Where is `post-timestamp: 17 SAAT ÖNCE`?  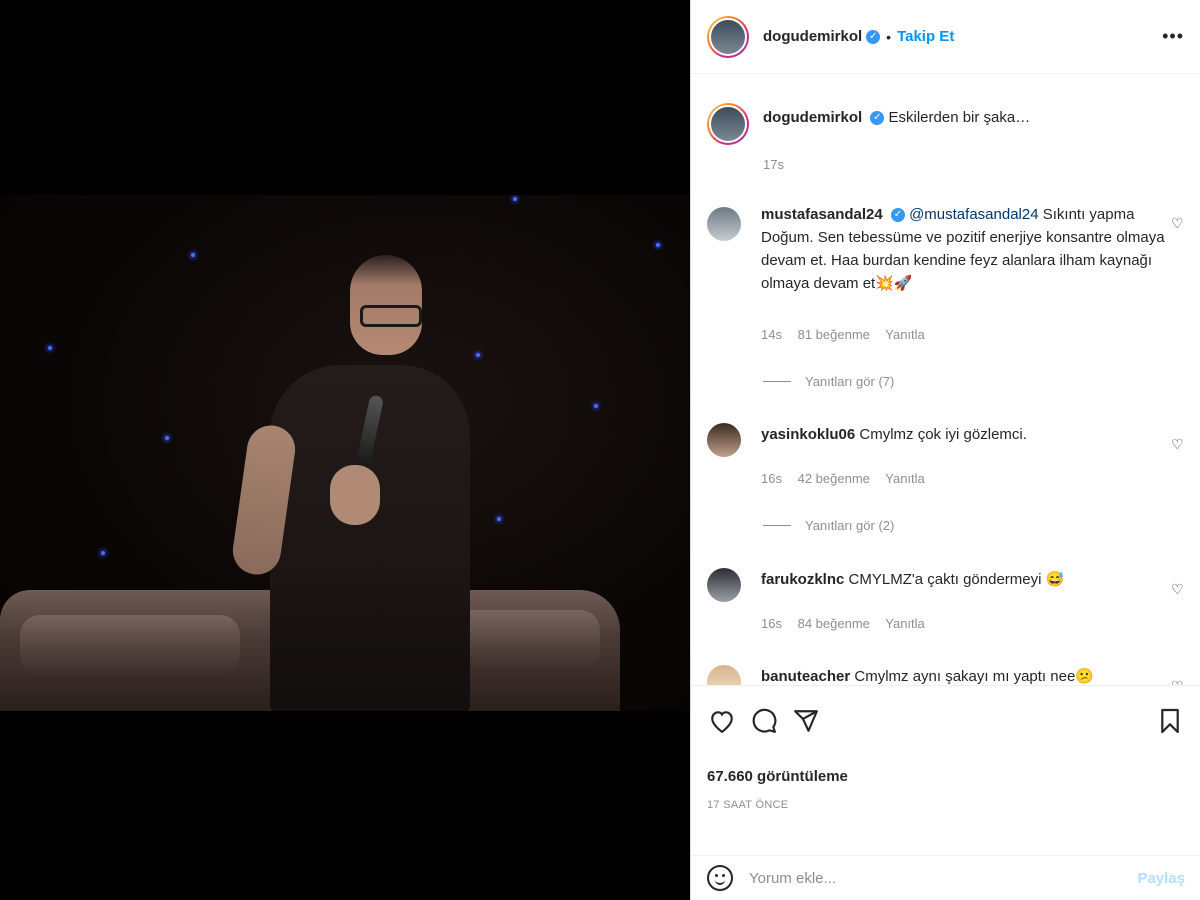 post-timestamp: 17 SAAT ÖNCE is located at coordinates (748, 805).